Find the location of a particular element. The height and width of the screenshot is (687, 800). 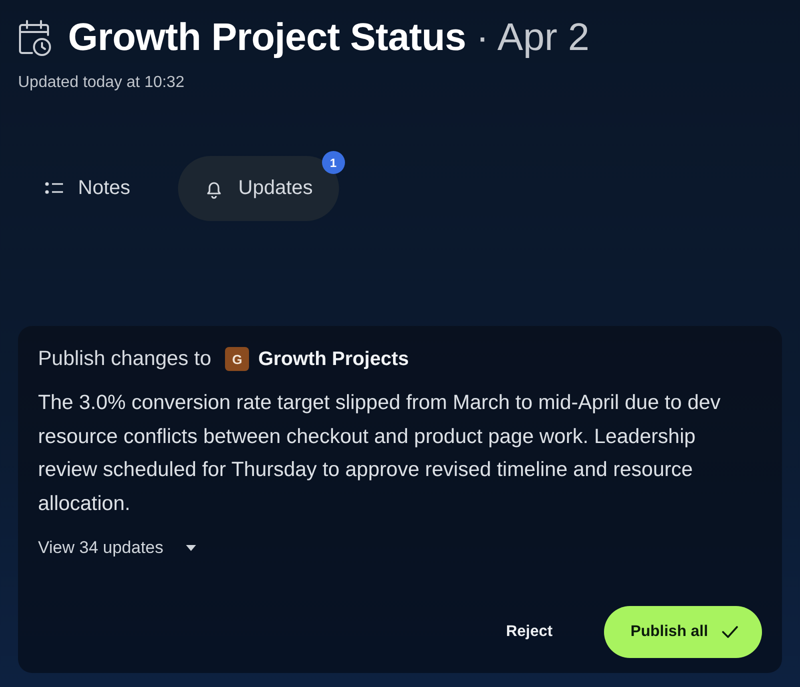

count-badge: 1 is located at coordinates (333, 162).